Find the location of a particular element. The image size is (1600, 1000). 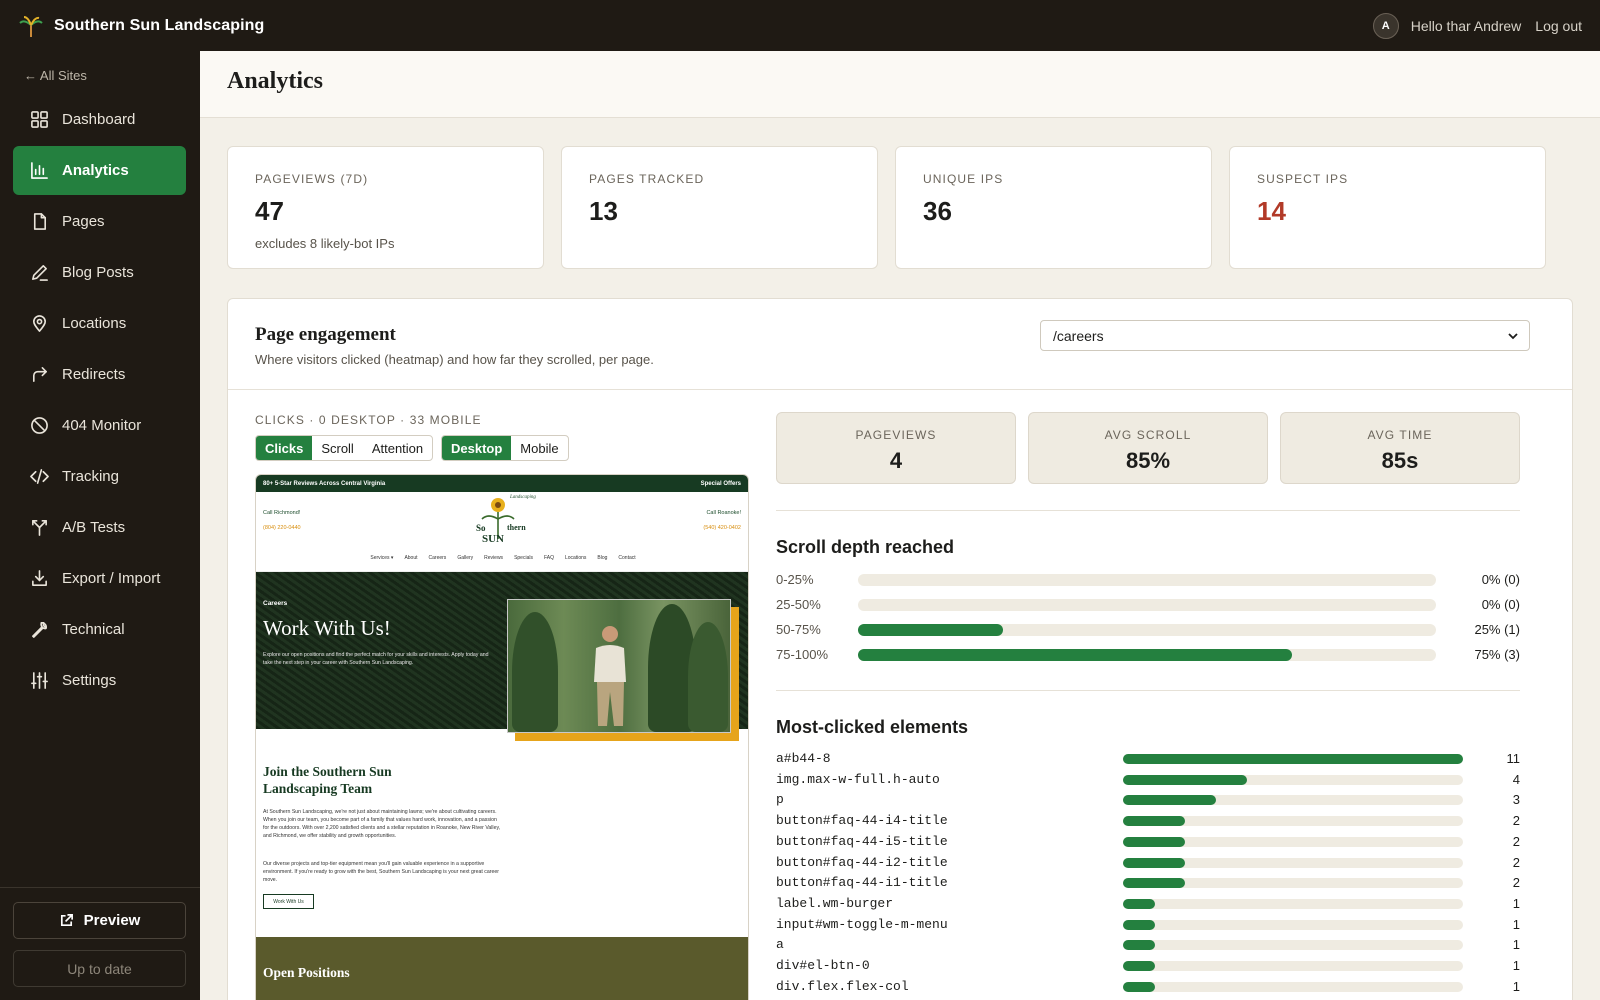

code-icon is located at coordinates (39, 477).